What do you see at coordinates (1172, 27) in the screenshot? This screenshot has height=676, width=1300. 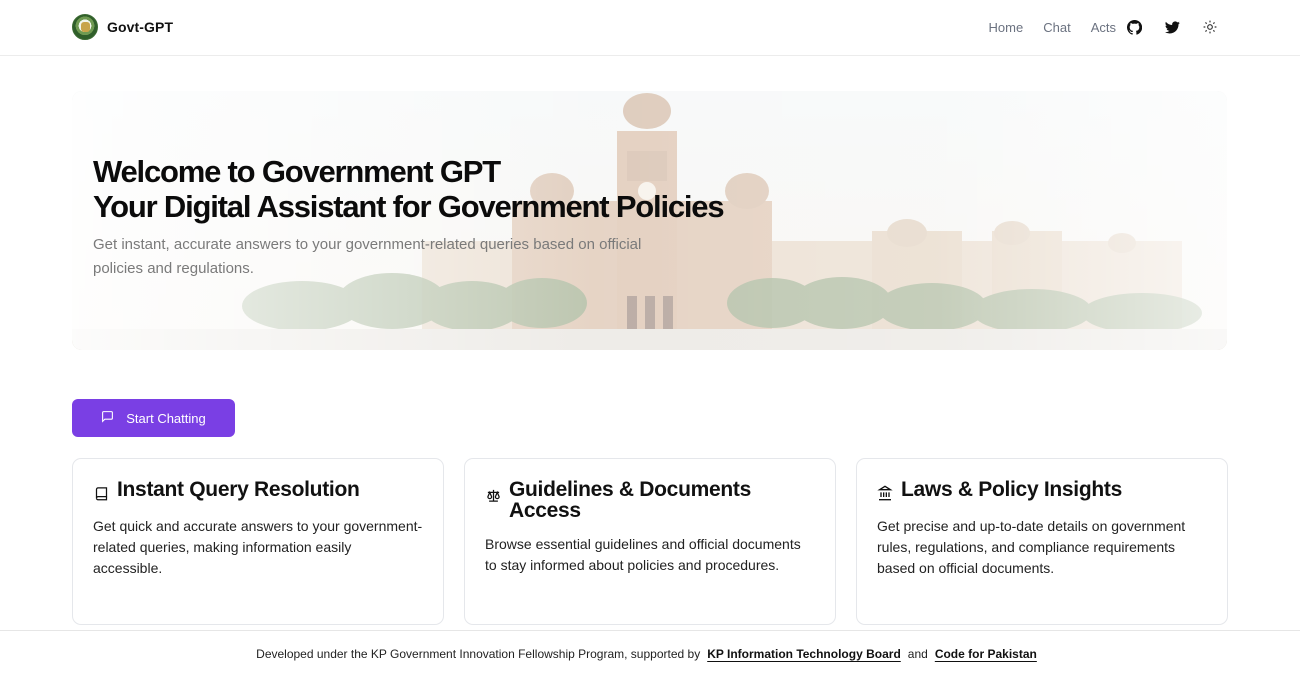 I see `twitter-icon` at bounding box center [1172, 27].